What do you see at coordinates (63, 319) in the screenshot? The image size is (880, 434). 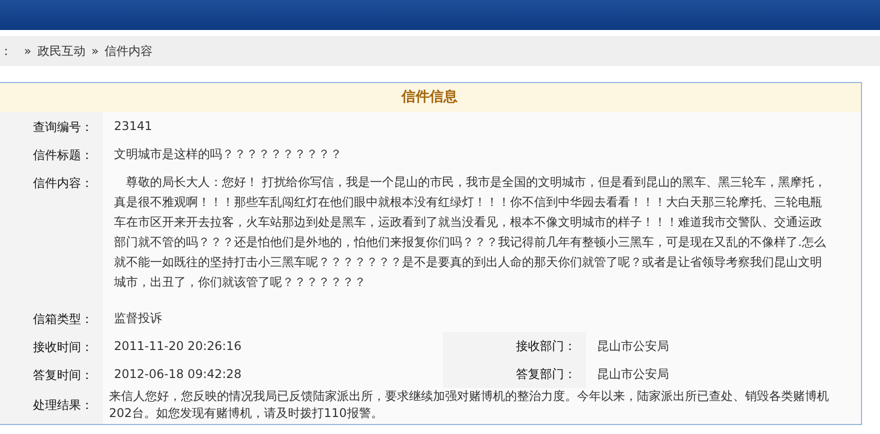 I see `field-label: 信箱类型：` at bounding box center [63, 319].